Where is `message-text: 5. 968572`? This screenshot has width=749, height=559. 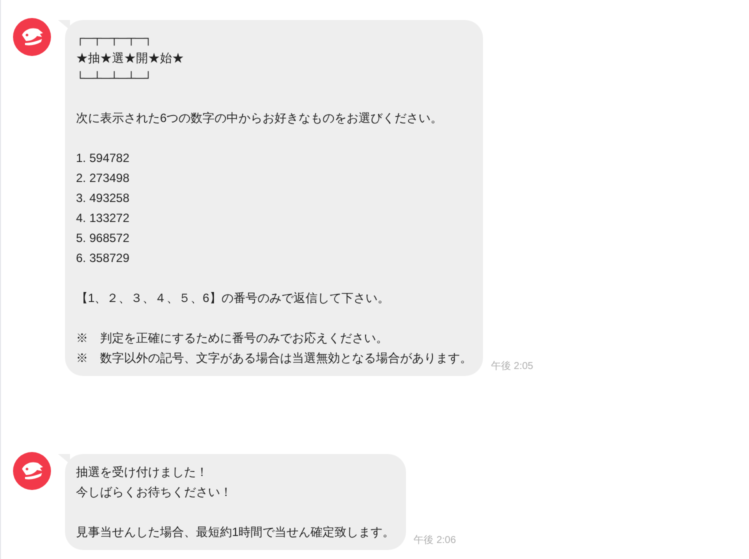 message-text: 5. 968572 is located at coordinates (103, 238).